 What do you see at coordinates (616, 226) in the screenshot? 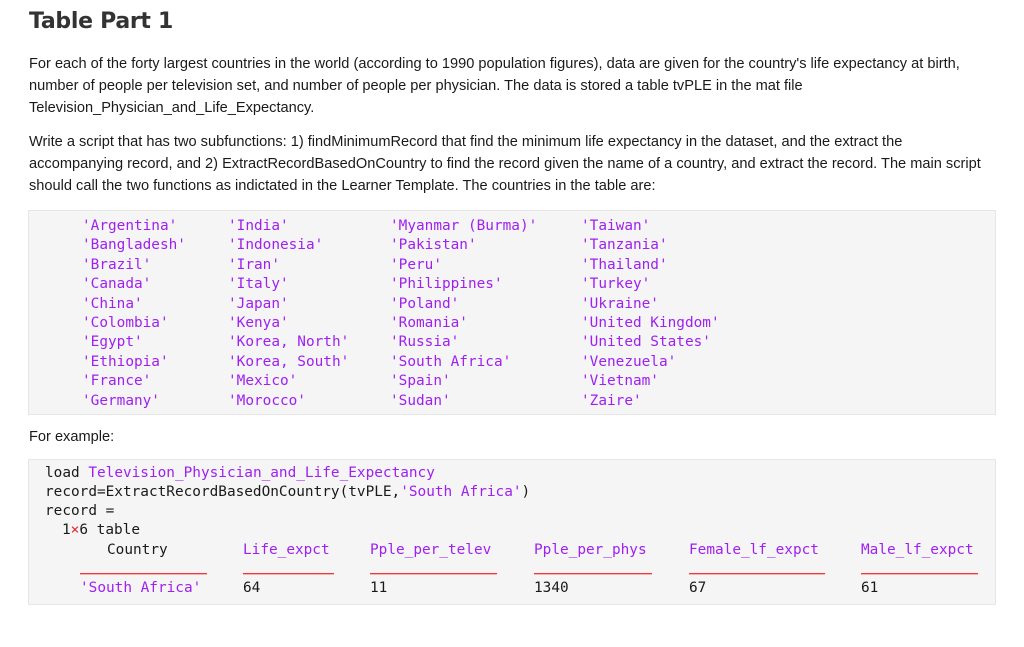
I see `country-item: 'Taiwan'` at bounding box center [616, 226].